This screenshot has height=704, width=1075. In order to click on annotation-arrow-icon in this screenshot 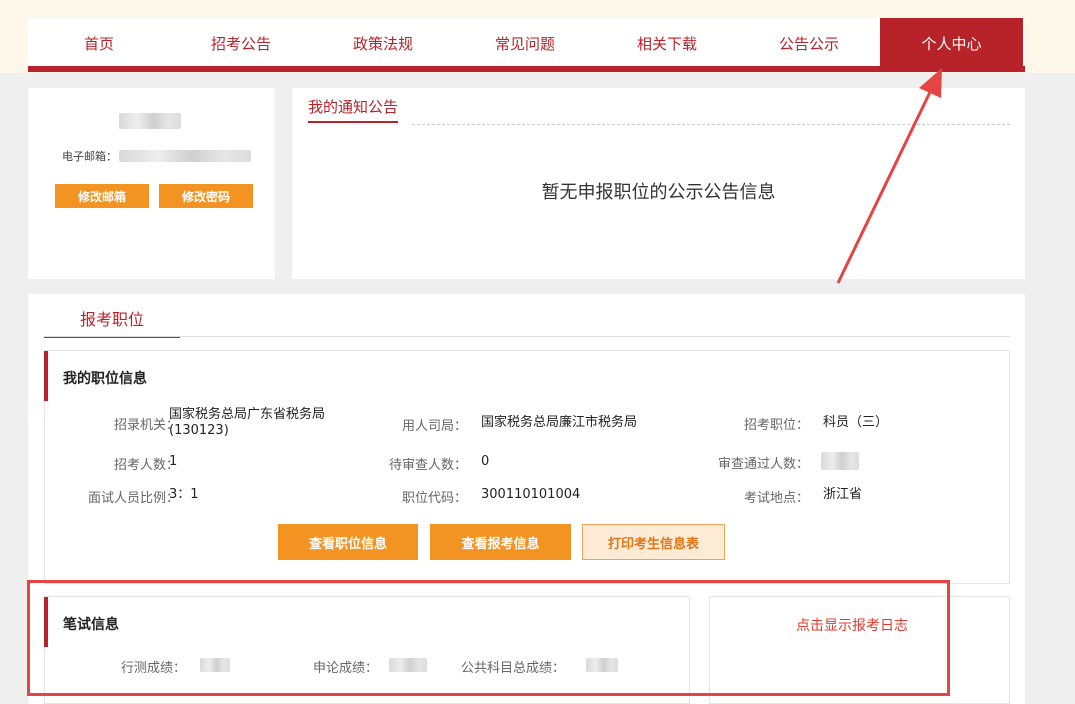, I will do `click(889, 176)`.